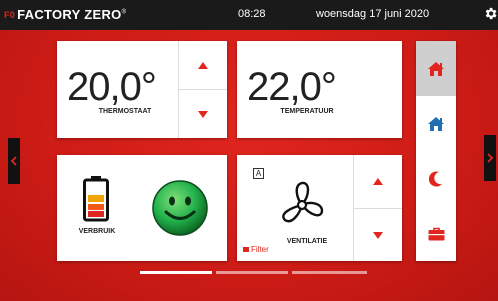  I want to click on moon-icon, so click(435, 179).